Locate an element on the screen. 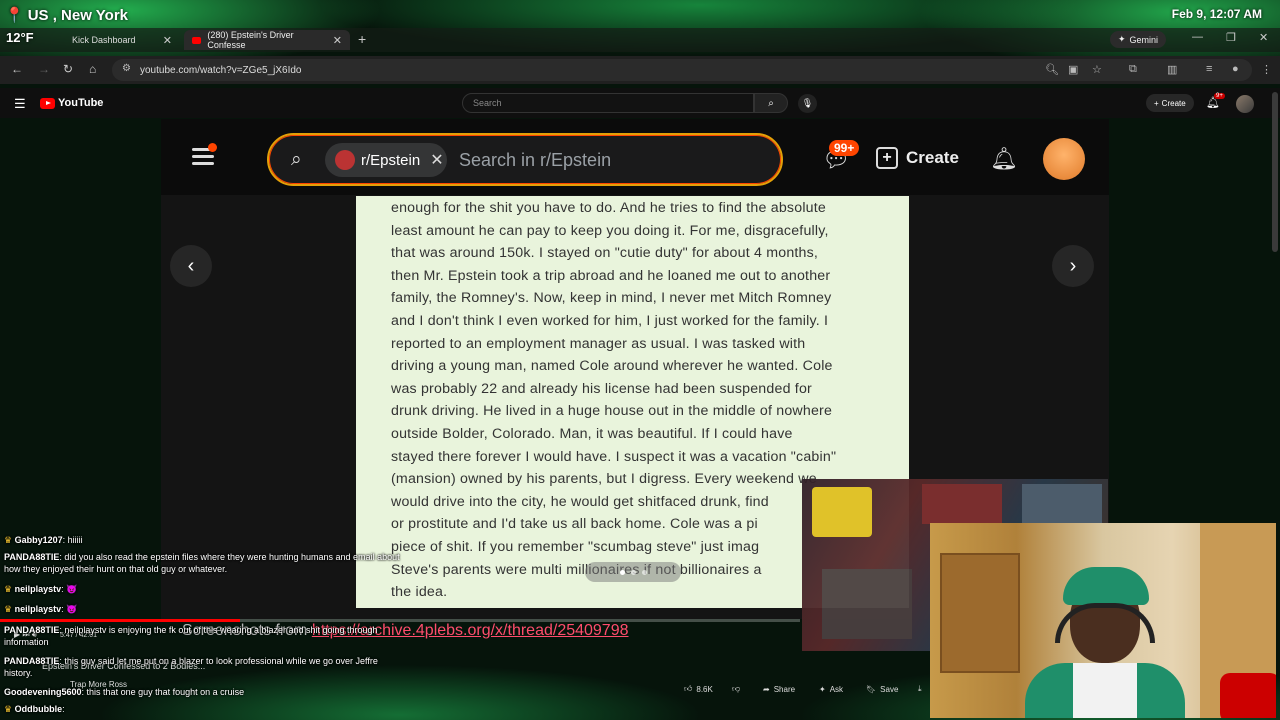  location-text: US , New York is located at coordinates (77, 15).